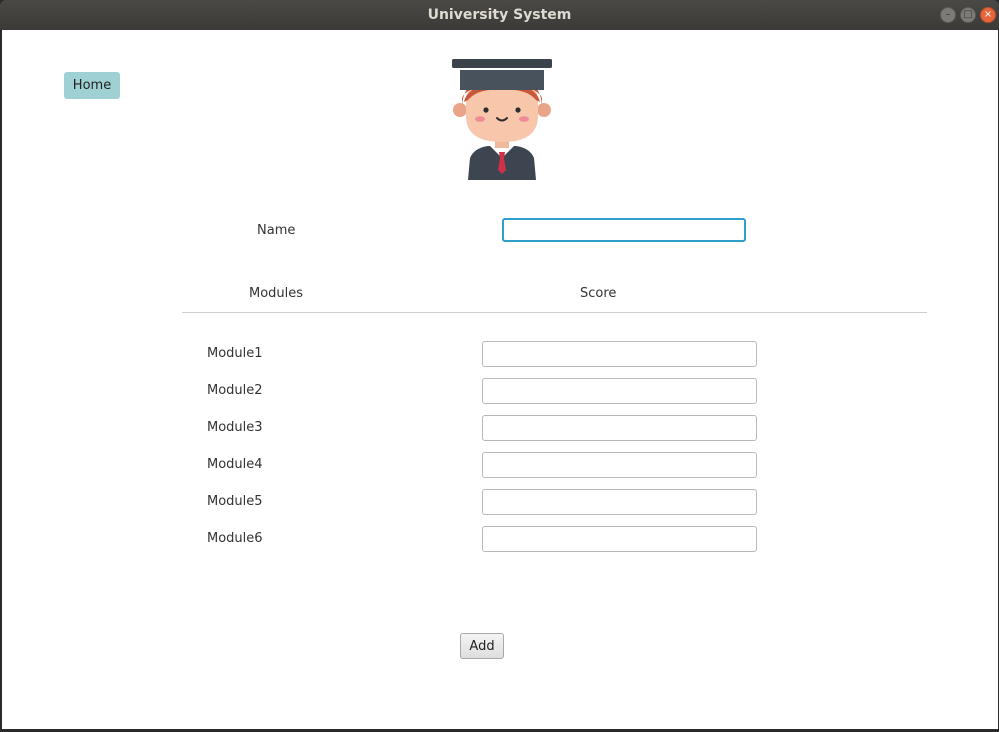 Image resolution: width=999 pixels, height=732 pixels. I want to click on module-label: Module2, so click(235, 390).